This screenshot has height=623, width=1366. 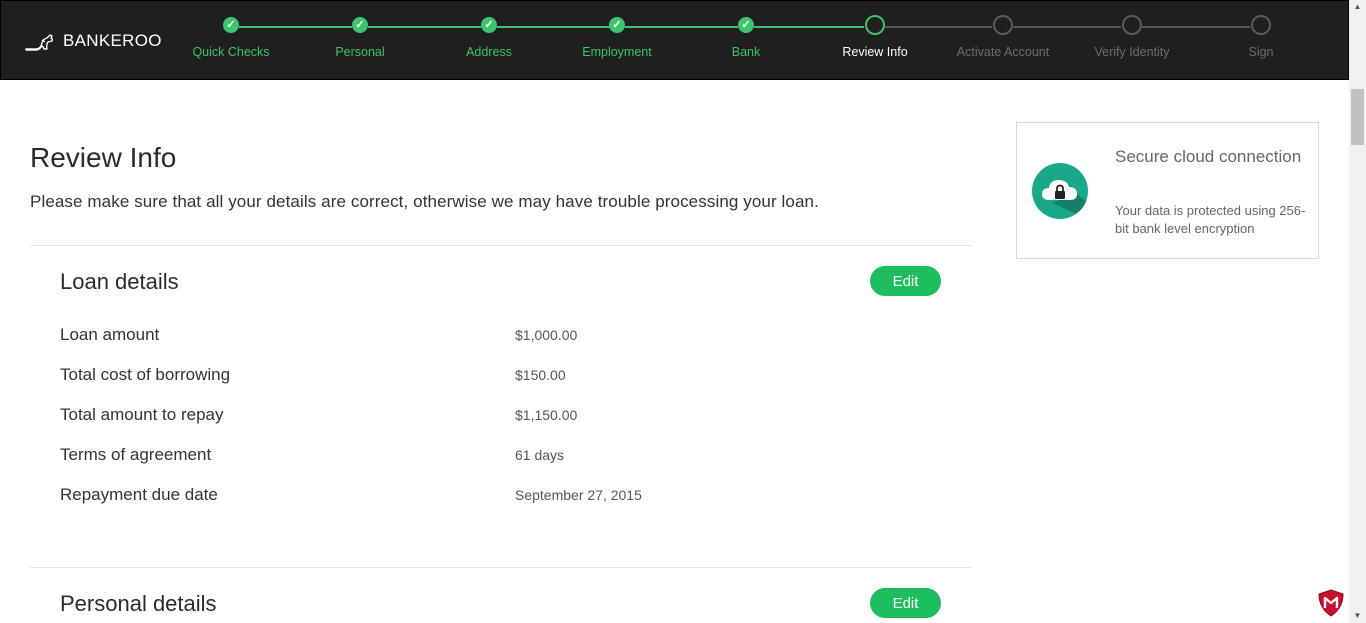 What do you see at coordinates (139, 494) in the screenshot?
I see `row-label: Repayment due date` at bounding box center [139, 494].